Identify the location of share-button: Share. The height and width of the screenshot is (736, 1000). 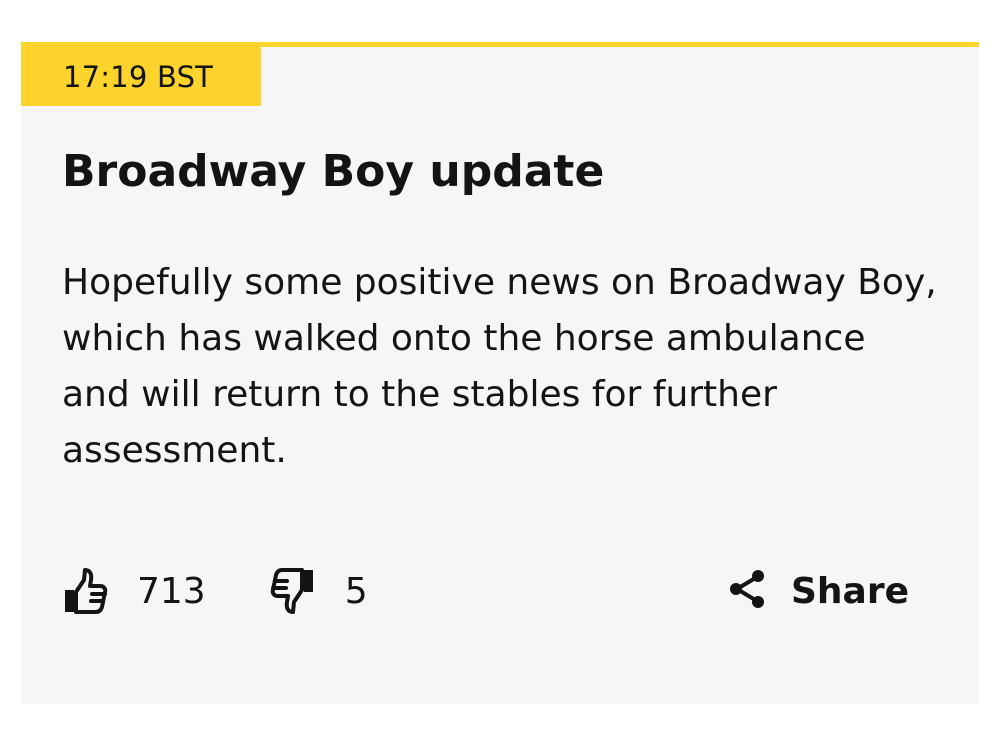
(818, 591).